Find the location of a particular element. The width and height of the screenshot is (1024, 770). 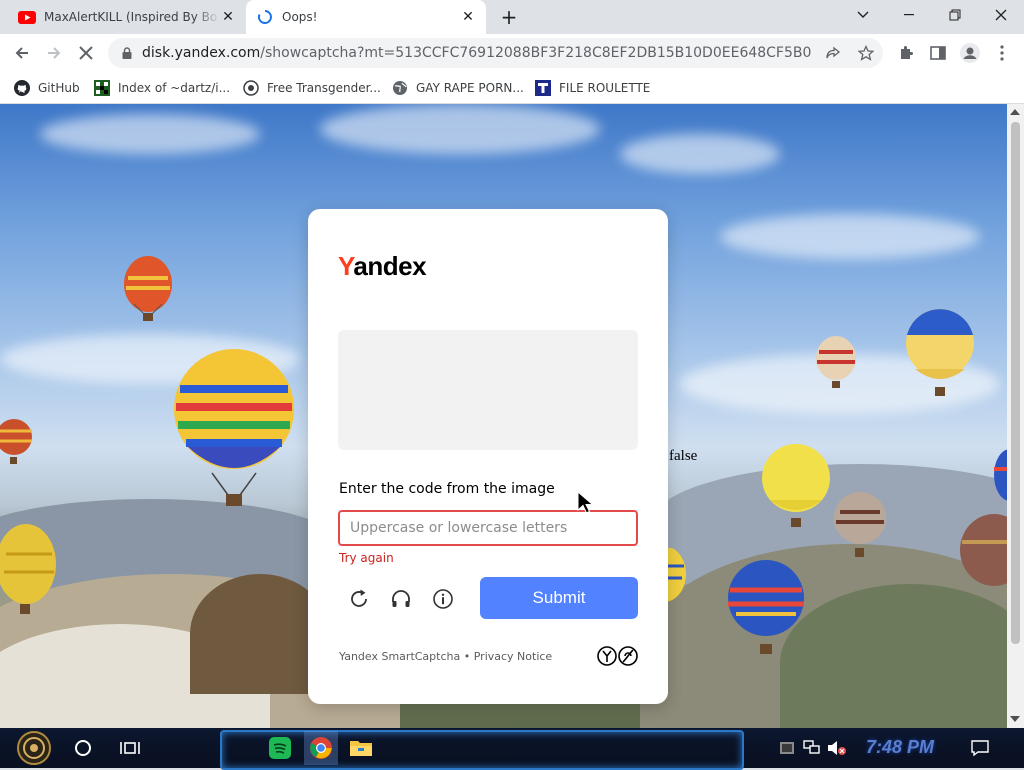

info-icon is located at coordinates (443, 599).